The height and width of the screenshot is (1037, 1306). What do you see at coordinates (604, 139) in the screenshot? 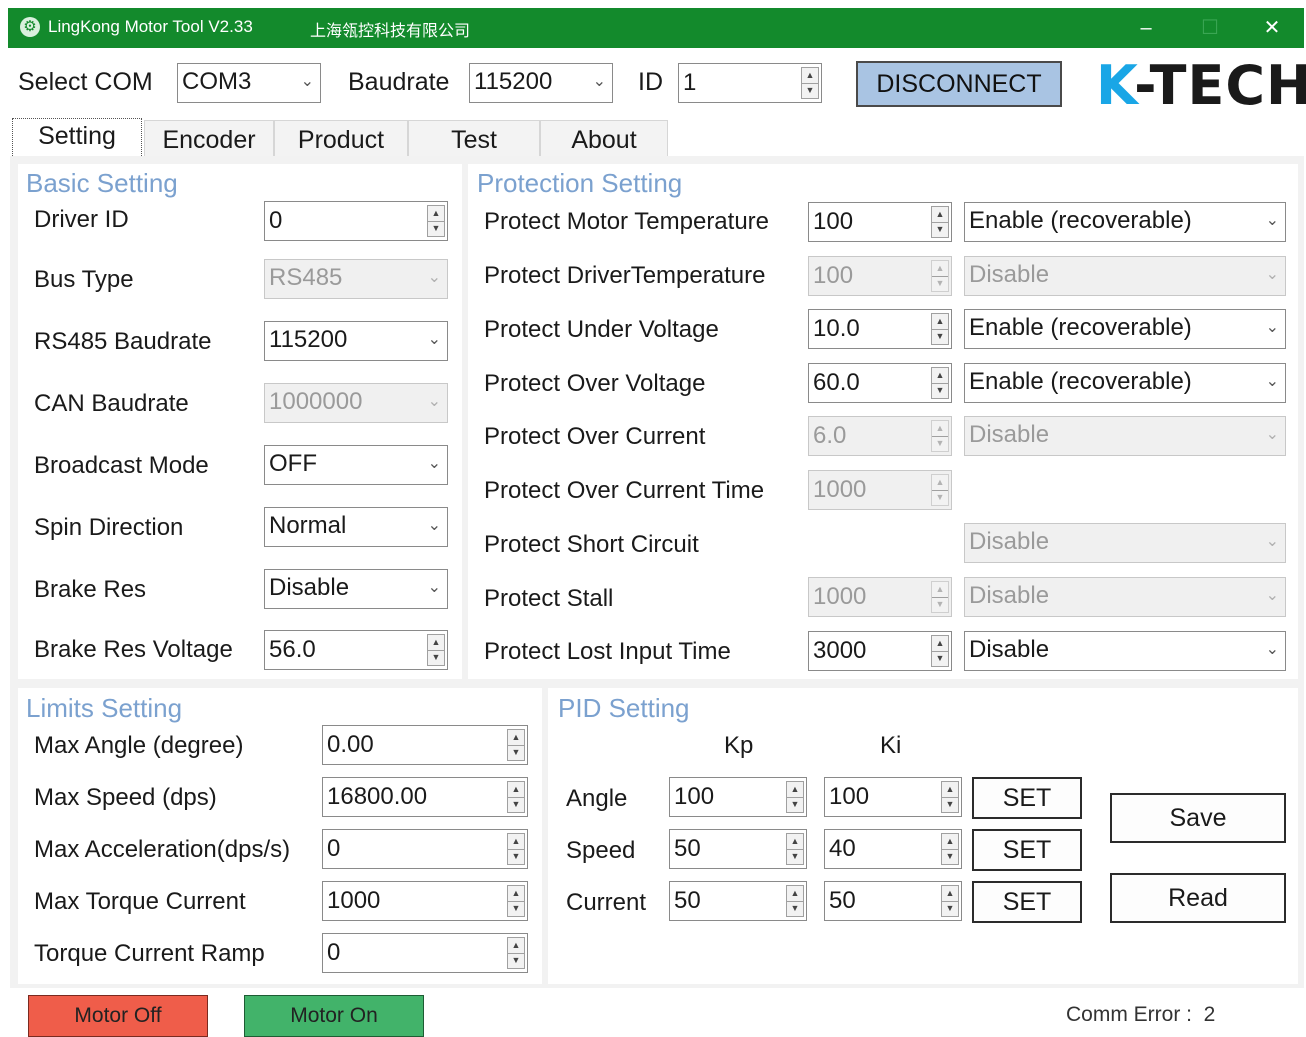
I see `tab-about: About` at bounding box center [604, 139].